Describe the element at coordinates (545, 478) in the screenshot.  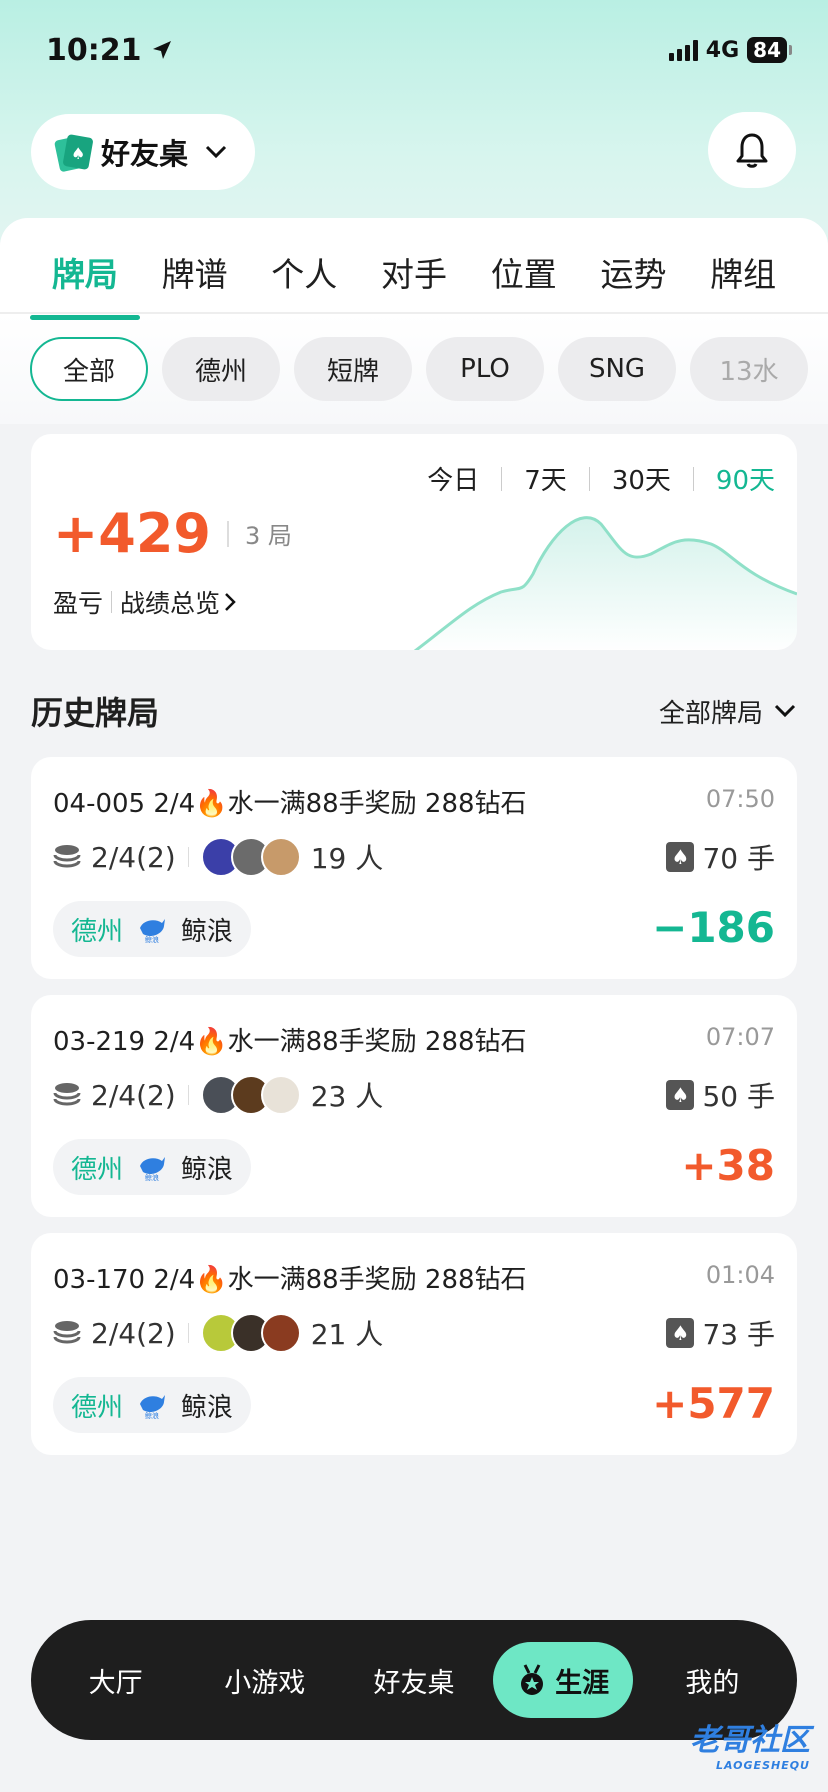
I see `period-7d: 7天` at that location.